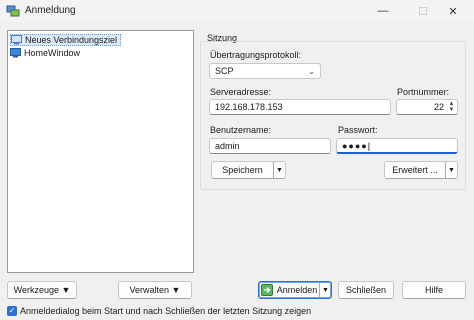 This screenshot has height=320, width=474. What do you see at coordinates (16, 40) in the screenshot?
I see `new-site-icon` at bounding box center [16, 40].